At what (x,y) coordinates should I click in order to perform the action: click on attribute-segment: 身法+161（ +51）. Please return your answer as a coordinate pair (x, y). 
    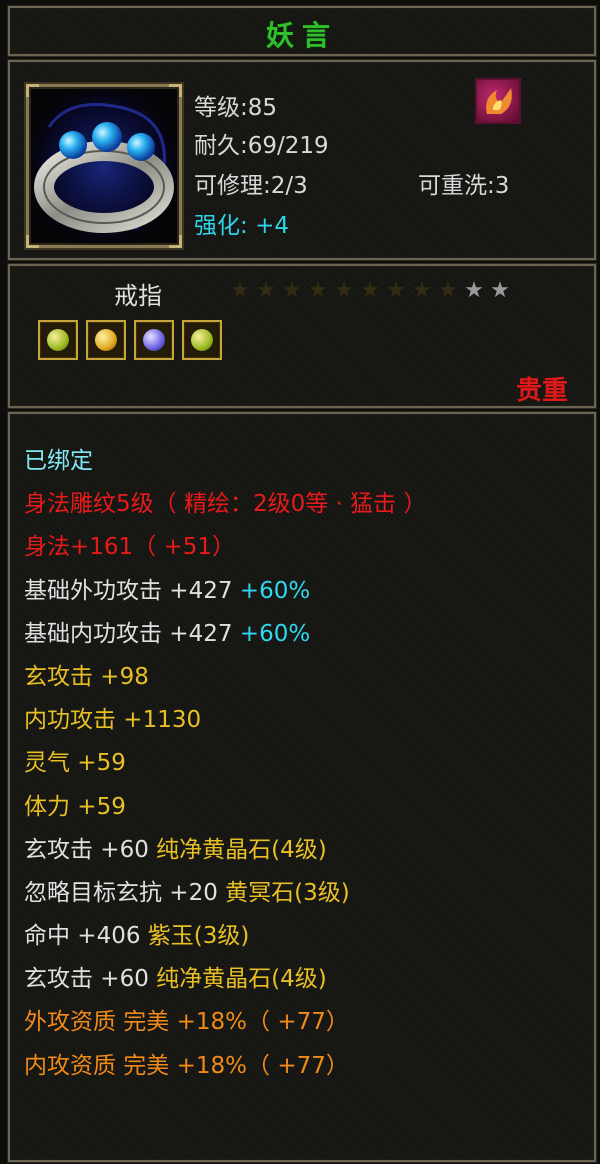
    Looking at the image, I should click on (130, 547).